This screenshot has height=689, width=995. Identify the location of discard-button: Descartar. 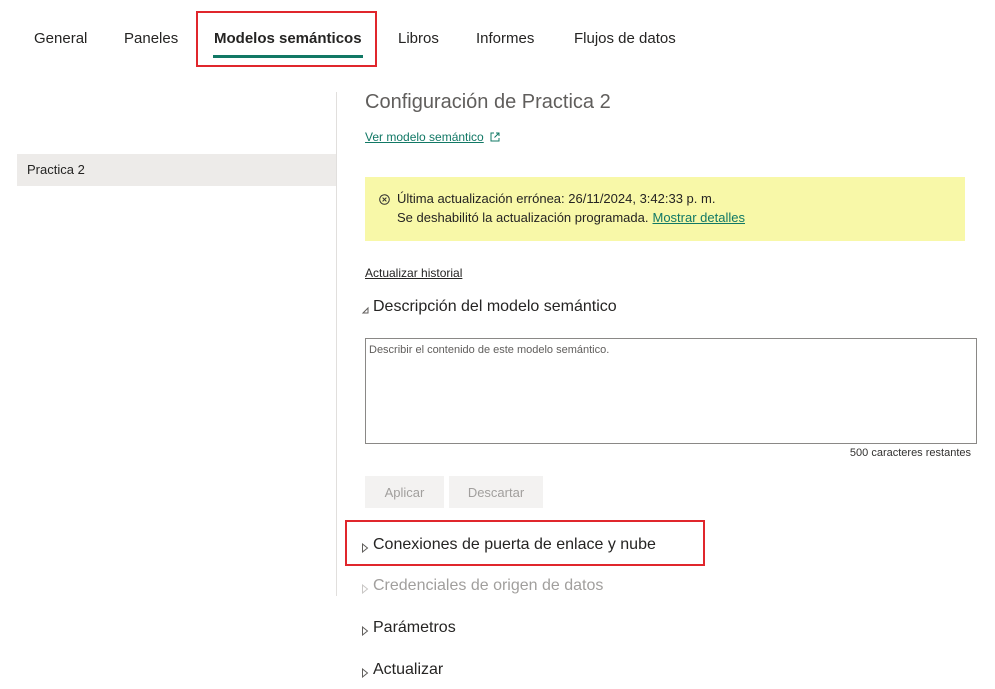
(496, 492).